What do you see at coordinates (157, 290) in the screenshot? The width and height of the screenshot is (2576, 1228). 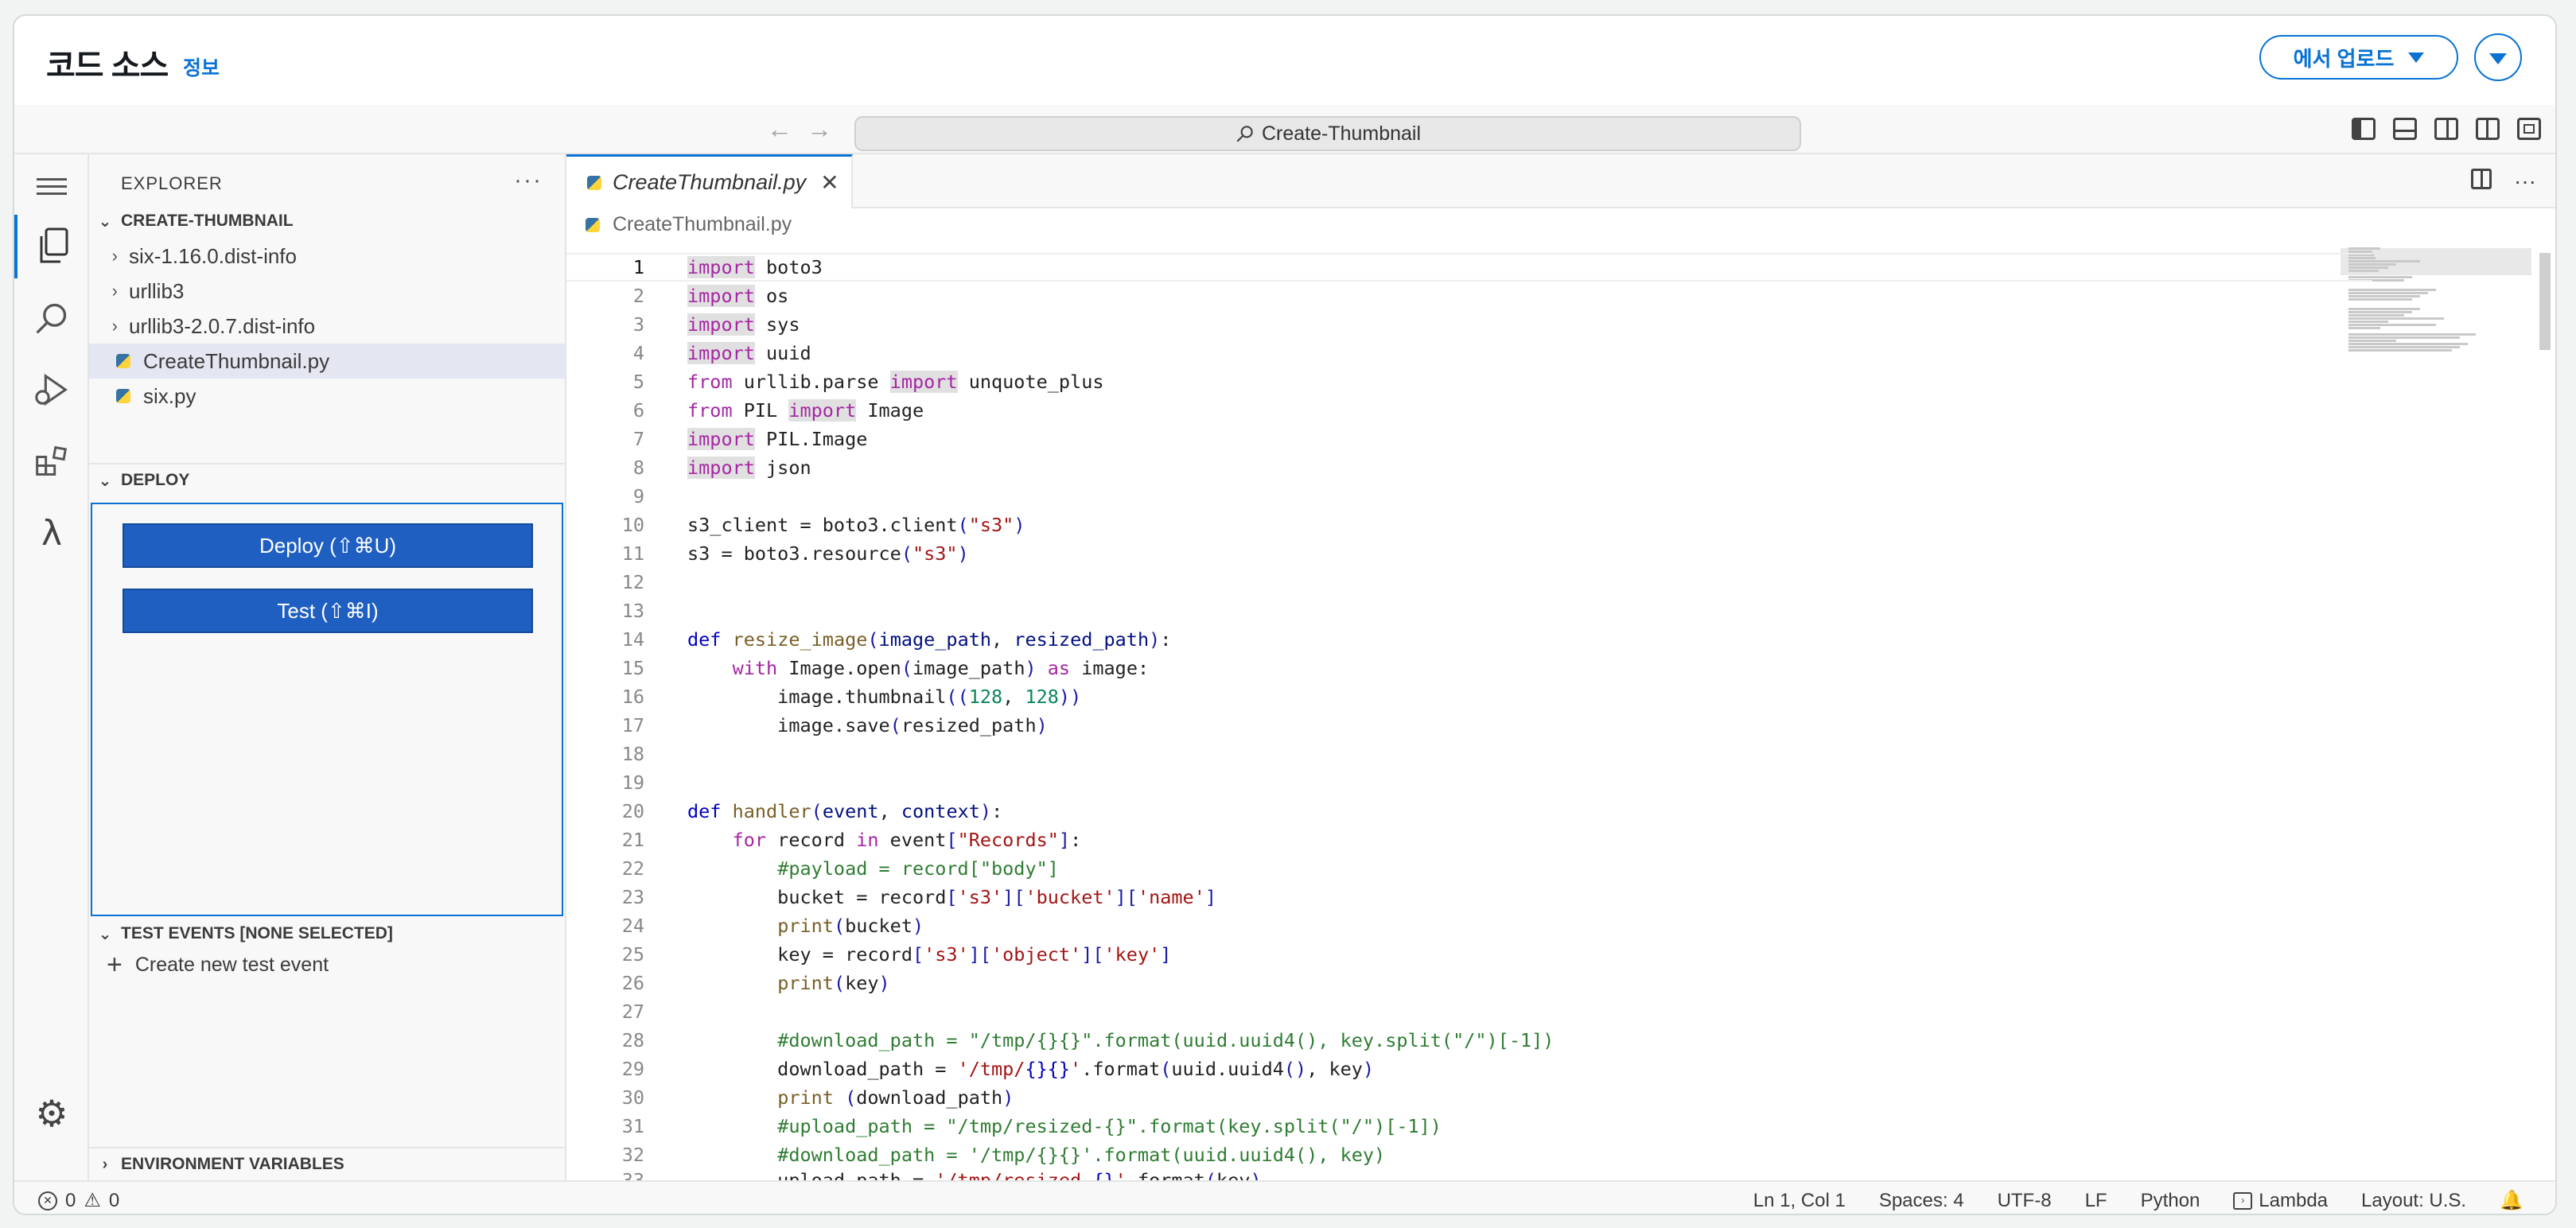 I see `tree-item-label: urllib3` at bounding box center [157, 290].